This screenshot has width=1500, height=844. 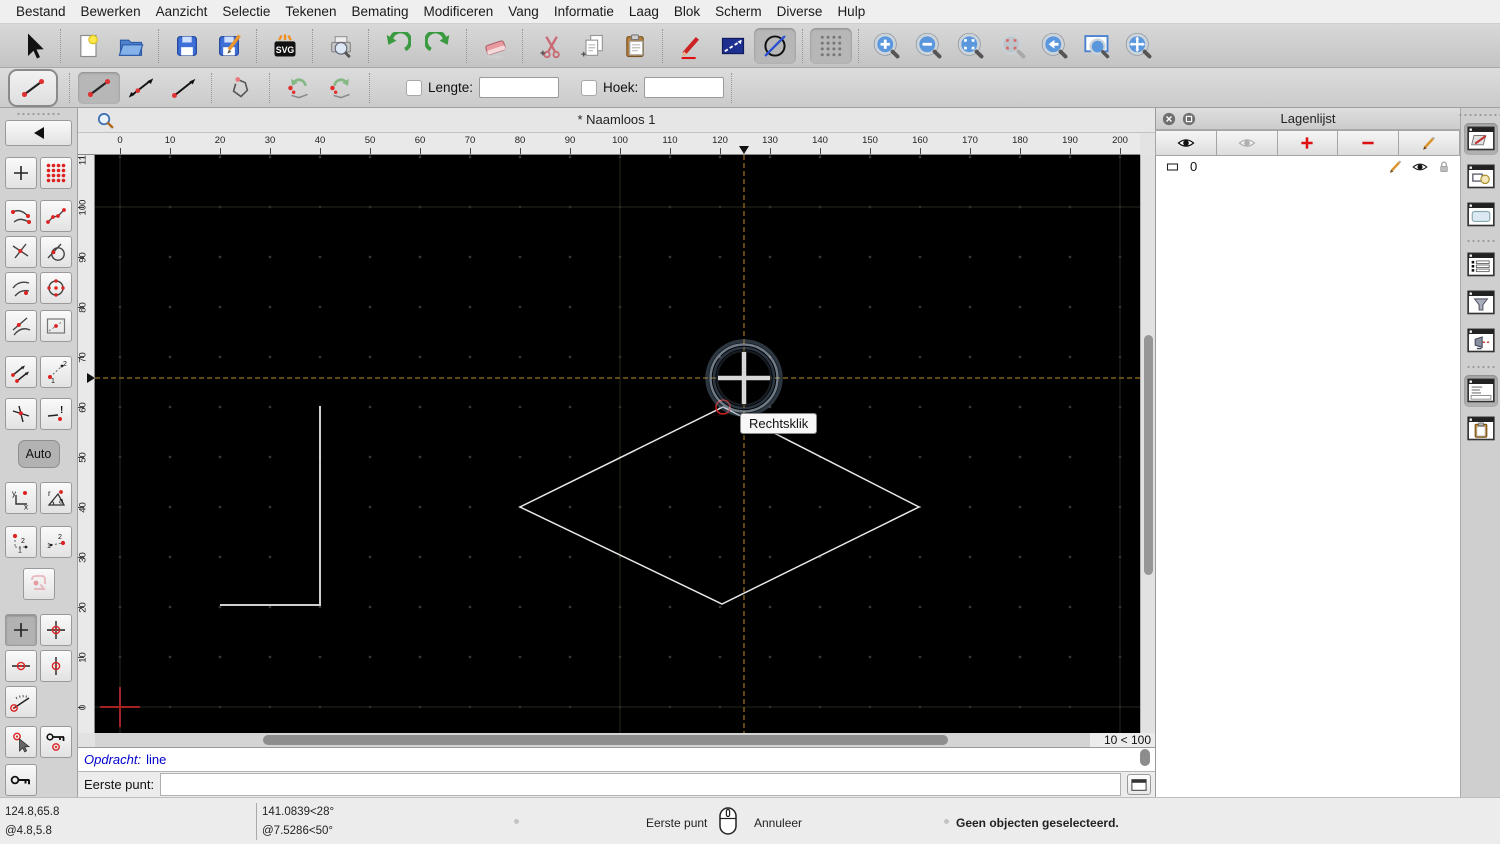 What do you see at coordinates (21, 414) in the screenshot?
I see `cross-snap-button` at bounding box center [21, 414].